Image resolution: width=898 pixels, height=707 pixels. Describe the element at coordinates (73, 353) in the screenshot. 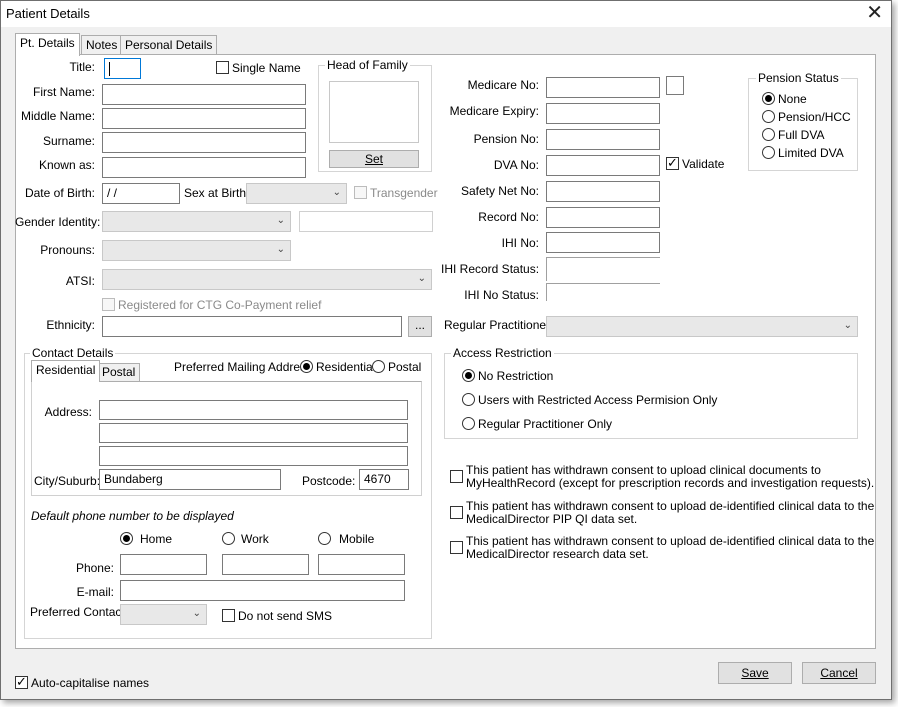

I see `contact-details-legend: Contact Details` at that location.